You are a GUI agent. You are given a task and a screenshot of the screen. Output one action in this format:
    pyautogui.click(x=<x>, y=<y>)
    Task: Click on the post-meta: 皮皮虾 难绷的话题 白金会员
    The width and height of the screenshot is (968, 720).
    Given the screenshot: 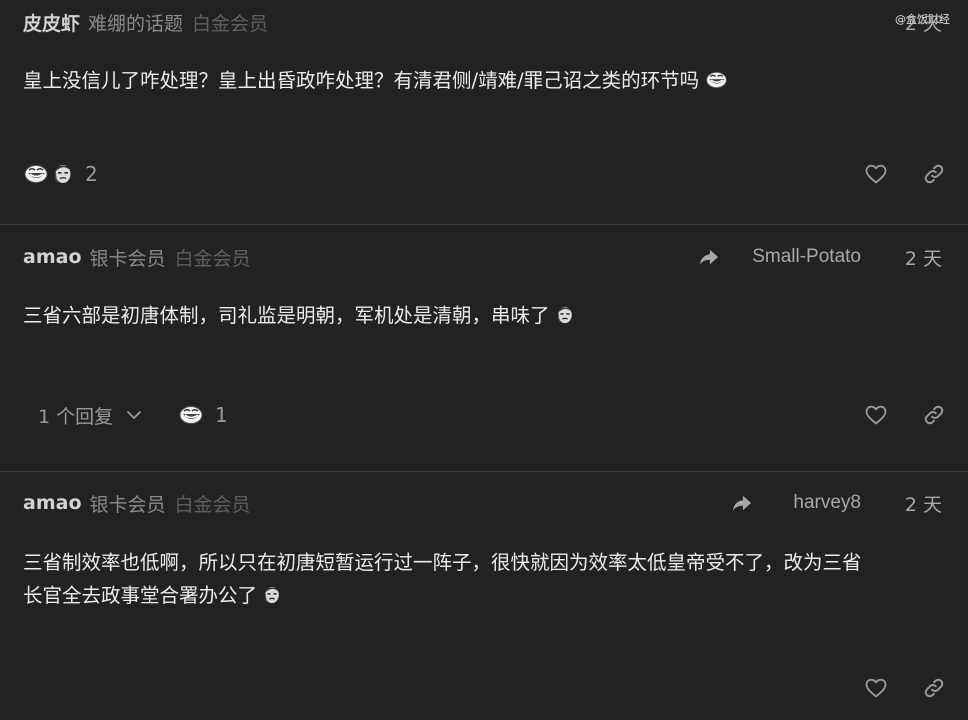 What is the action you would take?
    pyautogui.click(x=145, y=22)
    